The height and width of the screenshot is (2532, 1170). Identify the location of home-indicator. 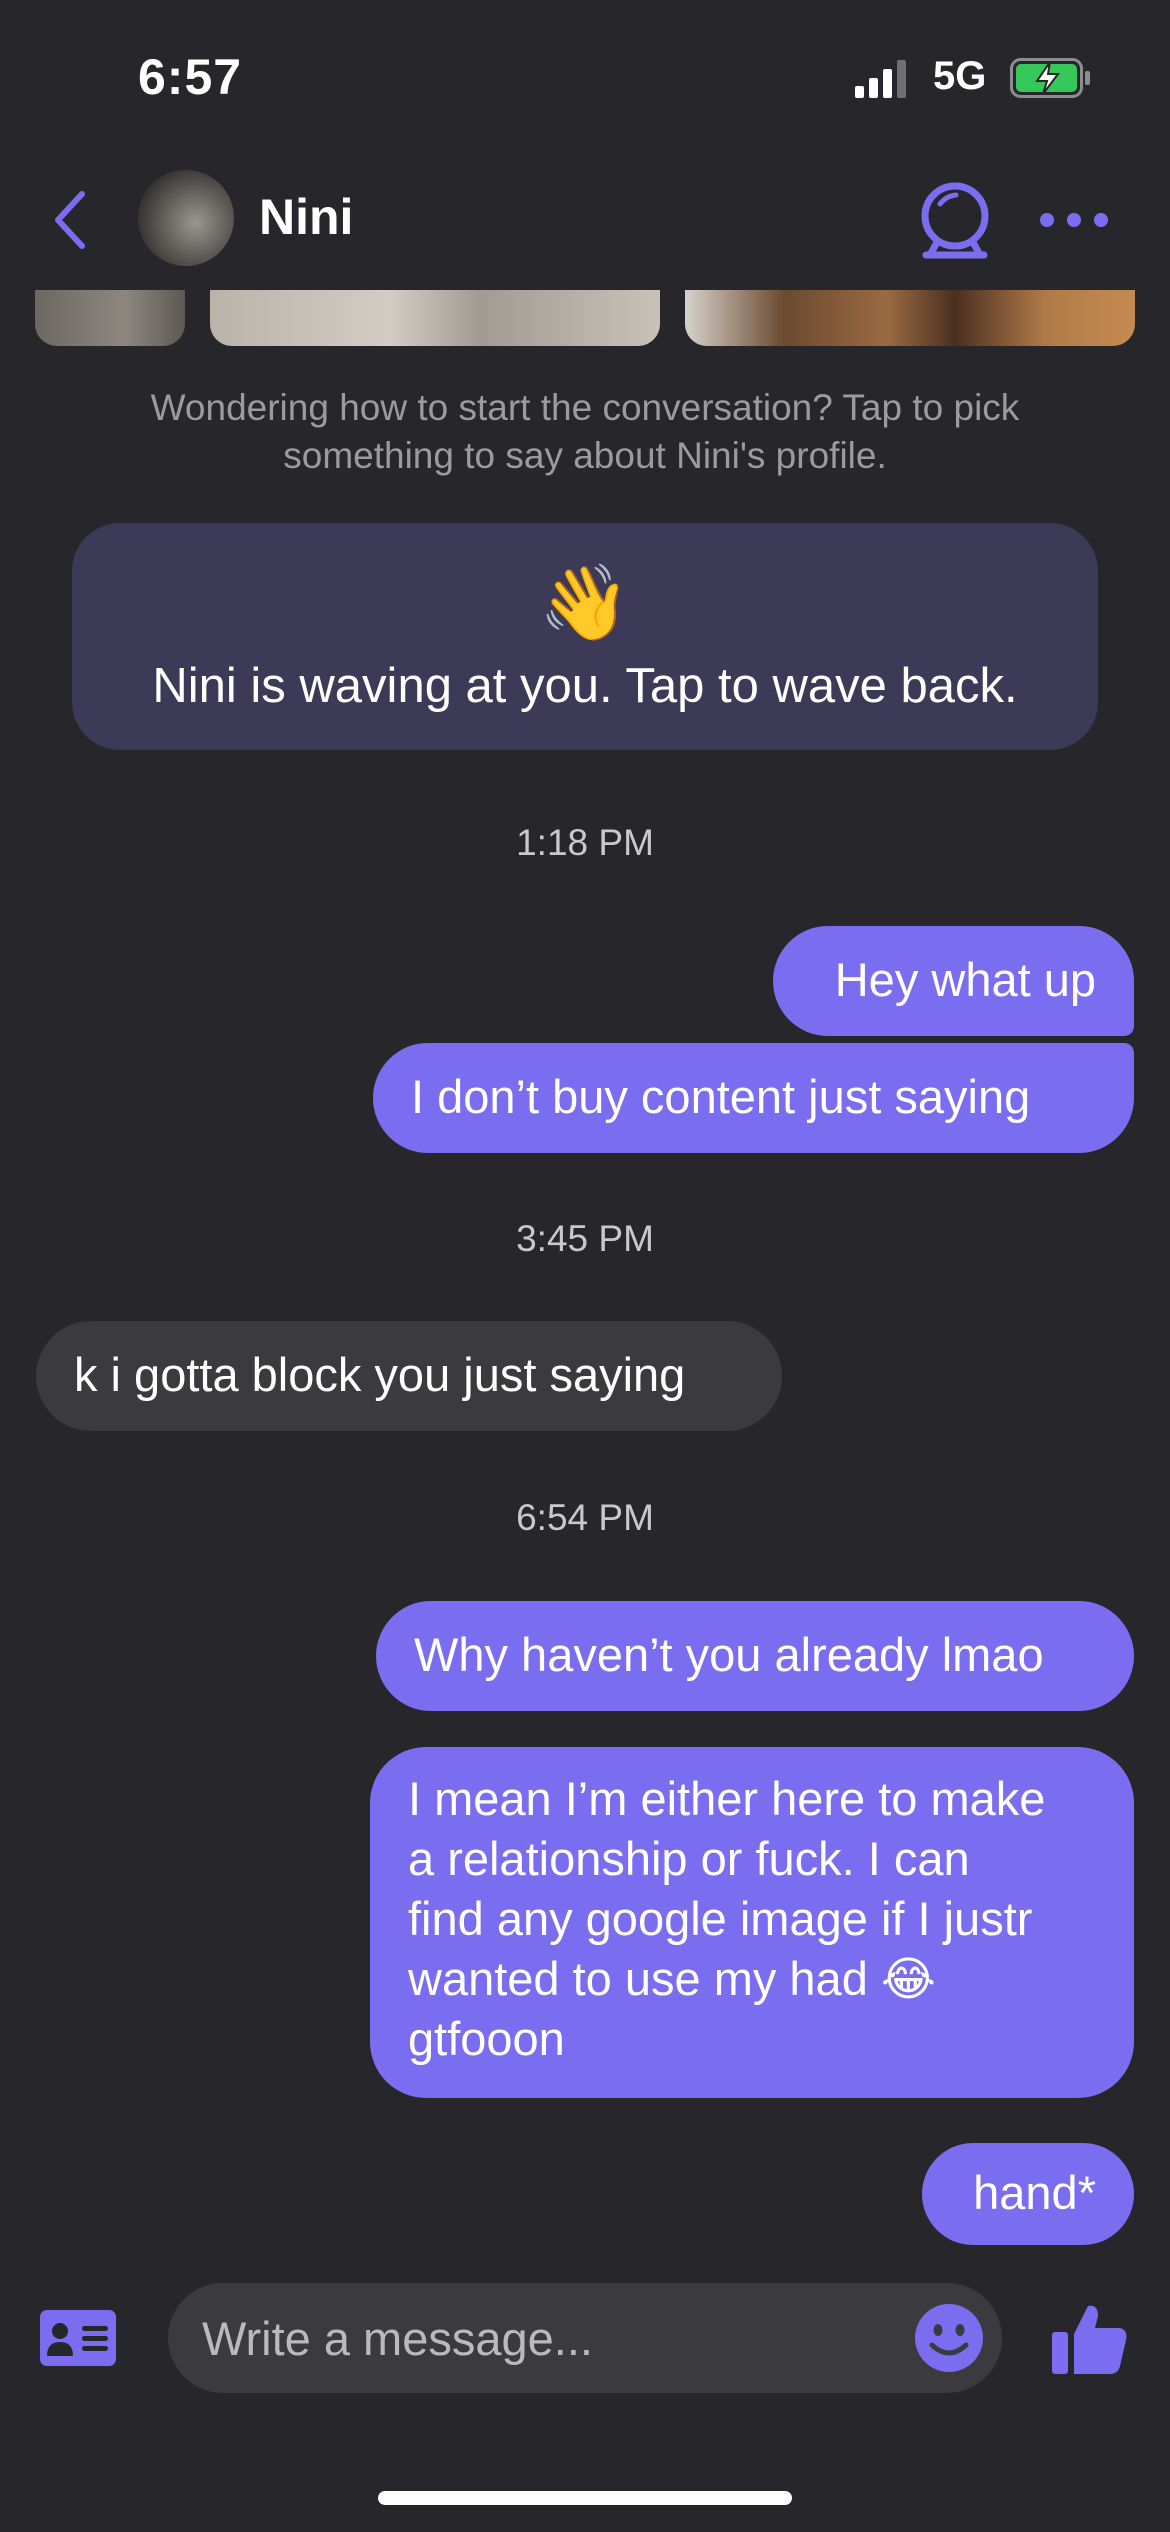
(585, 2498).